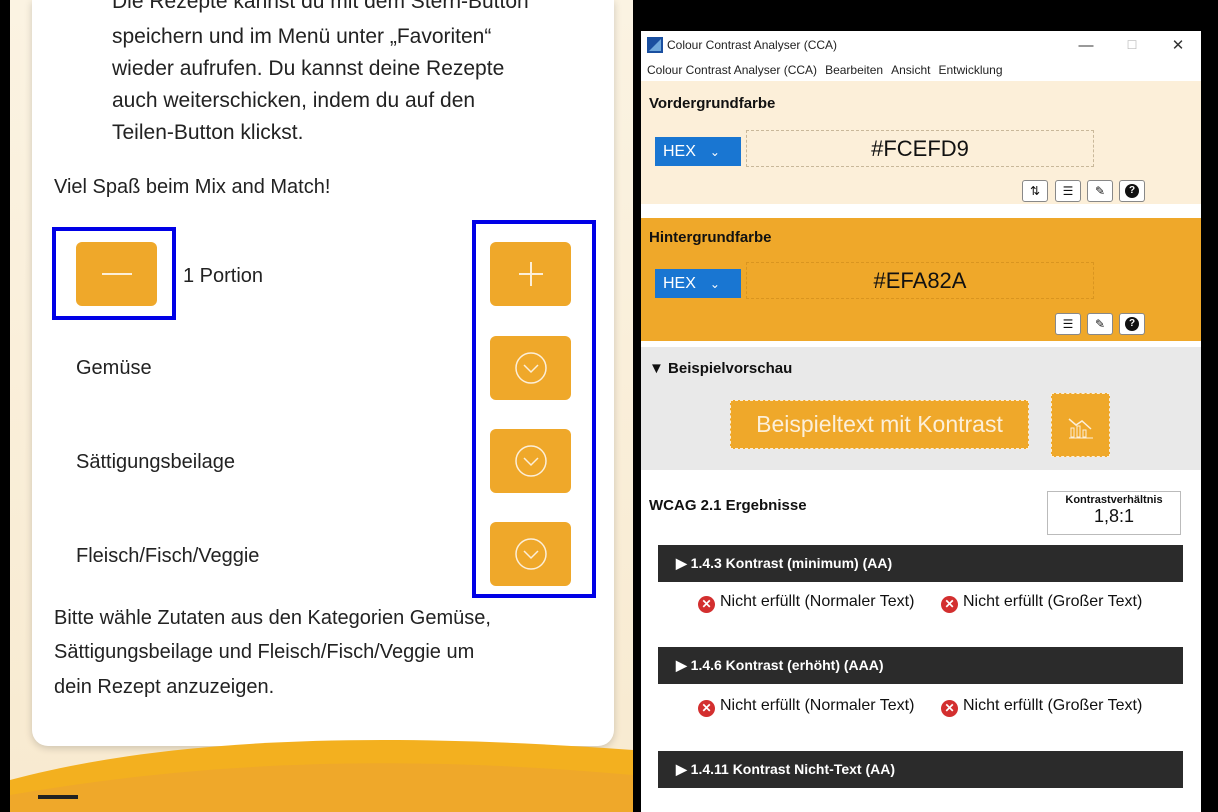  What do you see at coordinates (921, 45) in the screenshot?
I see `title-bar: Colour Contrast Analyser (CCA) — ☐ ✕` at bounding box center [921, 45].